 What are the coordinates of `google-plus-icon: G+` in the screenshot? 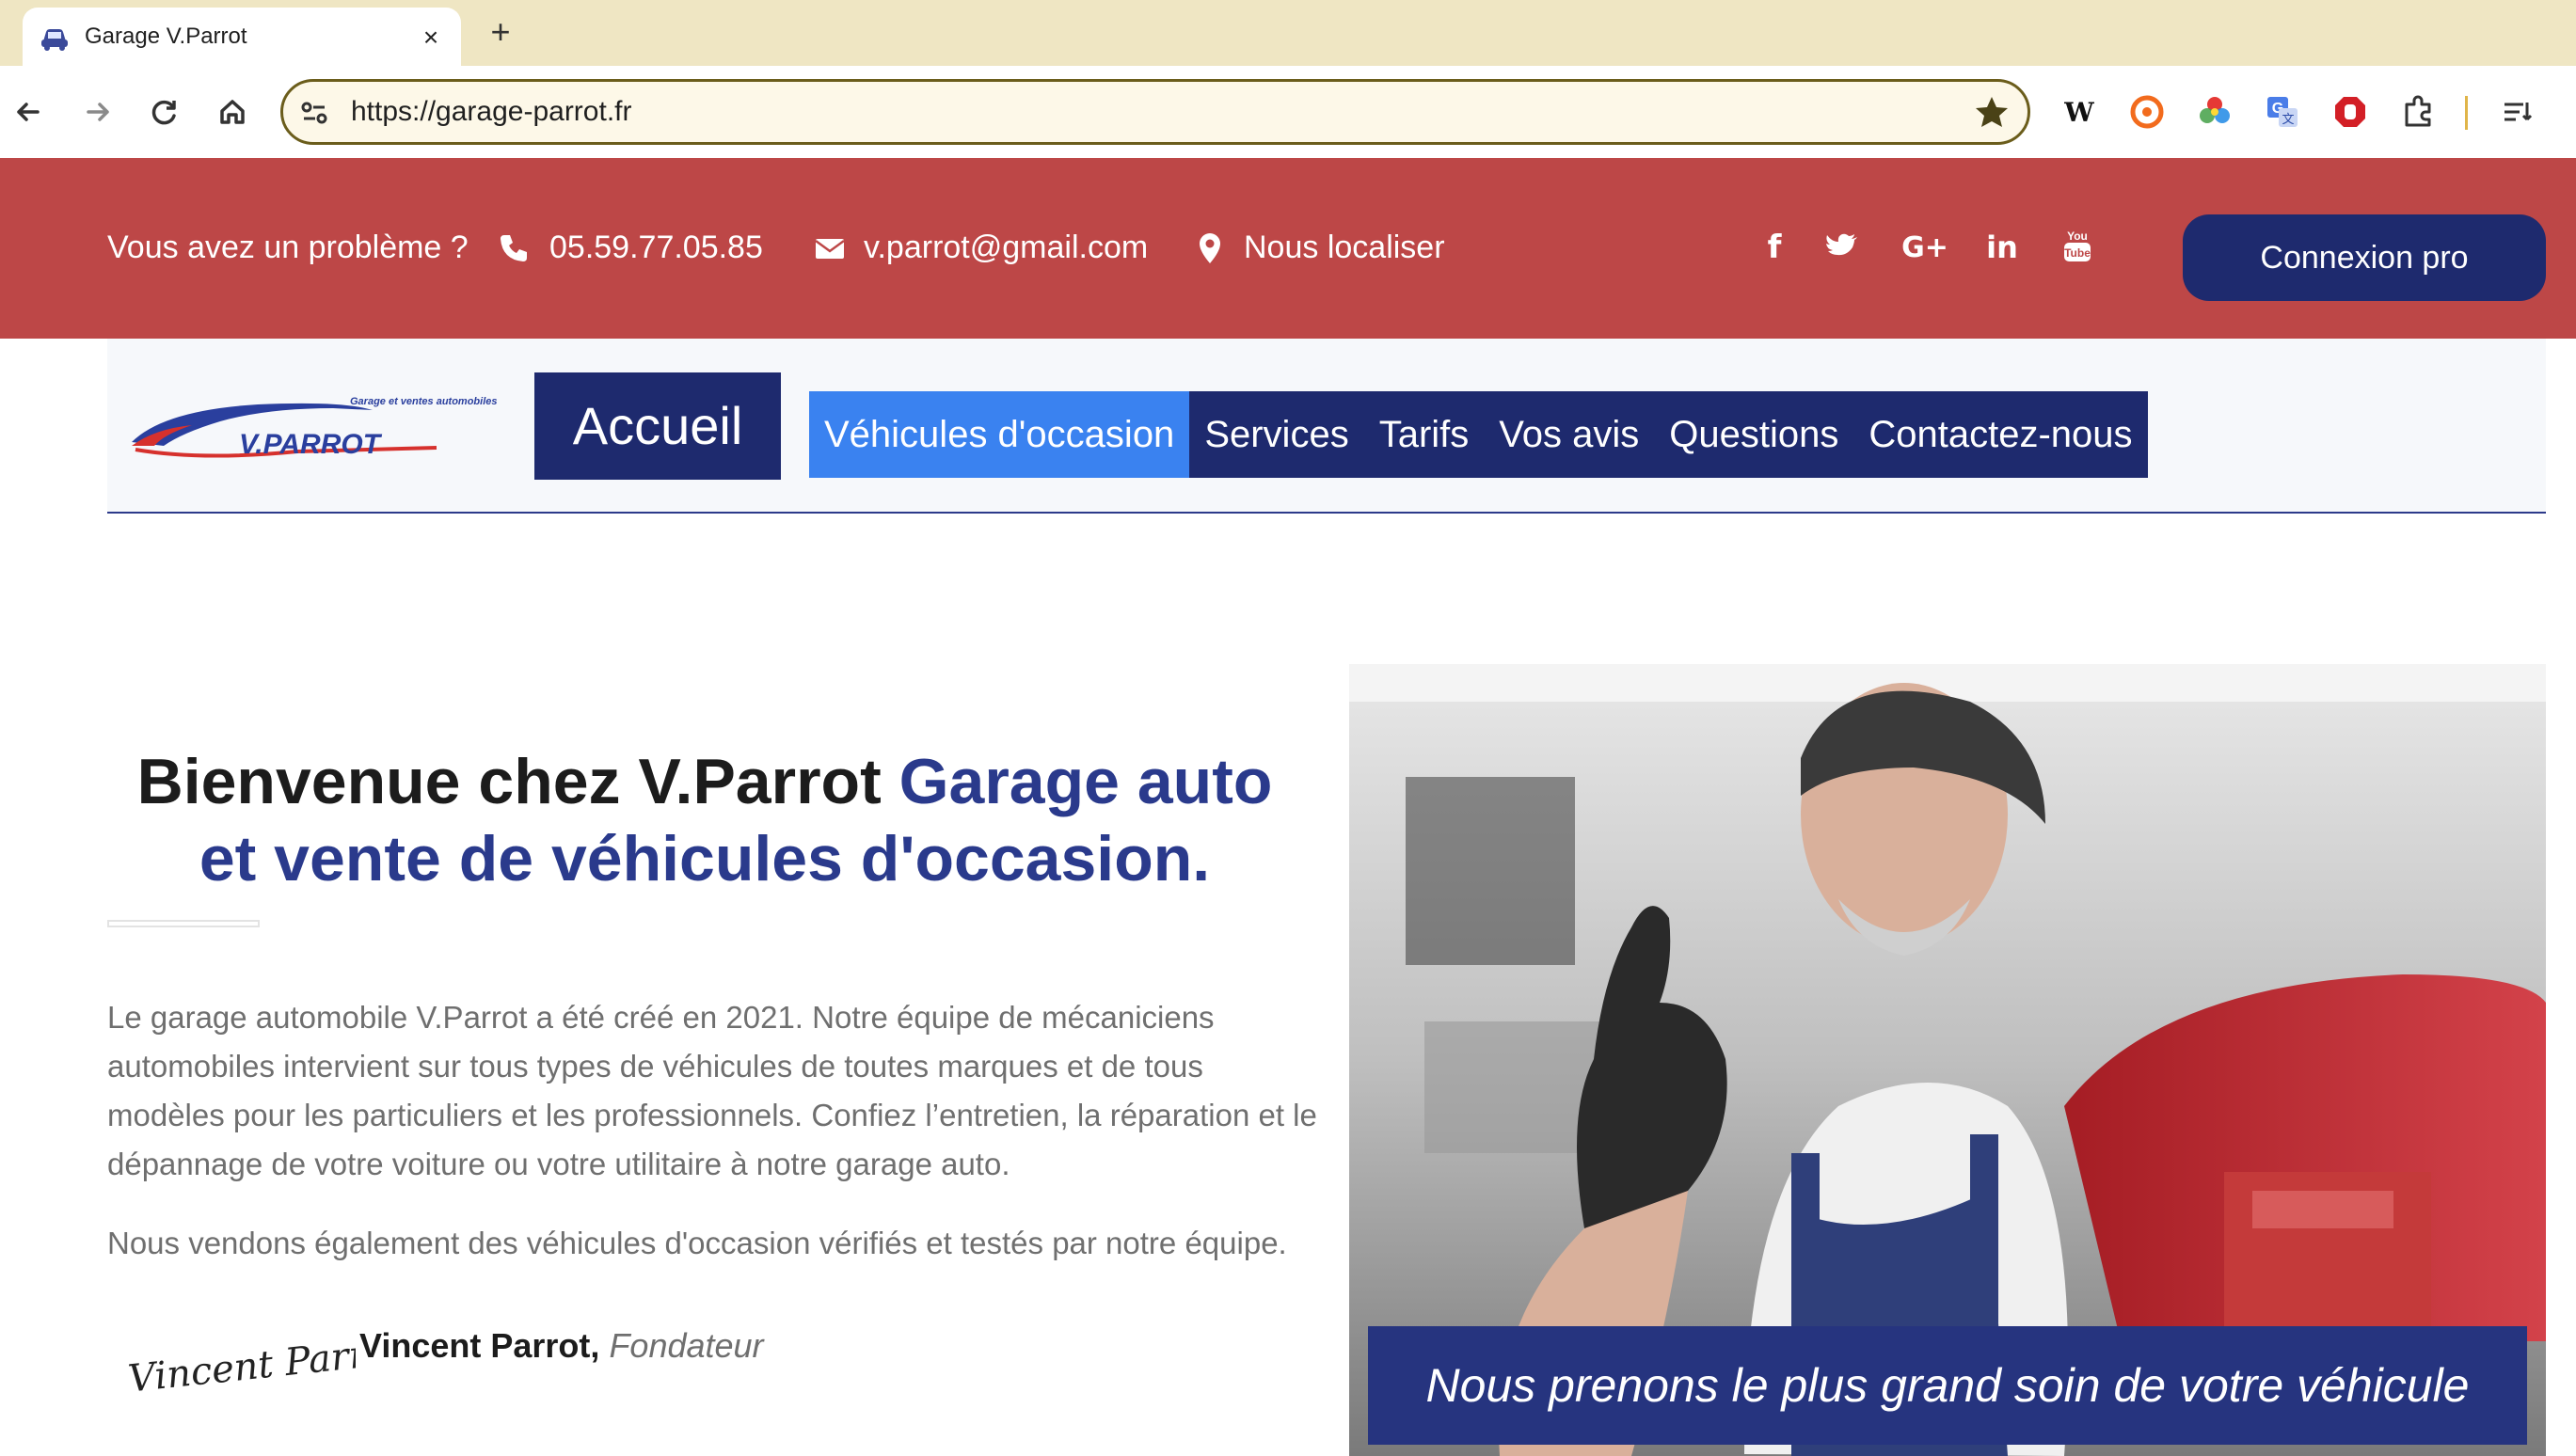 It's located at (1925, 246).